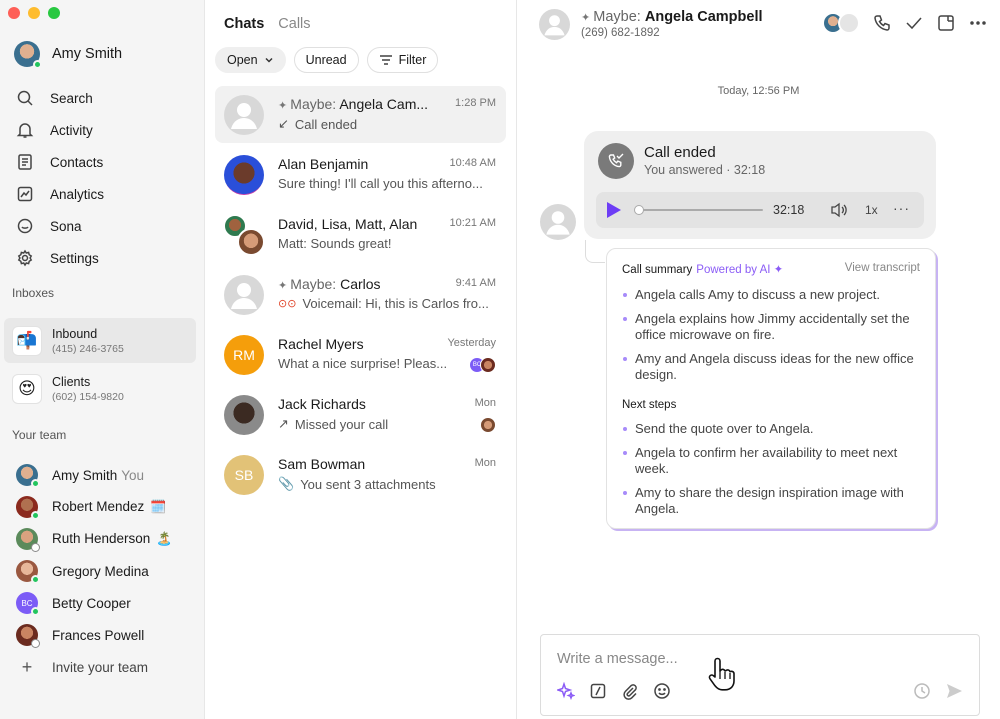 The width and height of the screenshot is (1000, 719). What do you see at coordinates (286, 483) in the screenshot?
I see `paperclip-icon: 📎` at bounding box center [286, 483].